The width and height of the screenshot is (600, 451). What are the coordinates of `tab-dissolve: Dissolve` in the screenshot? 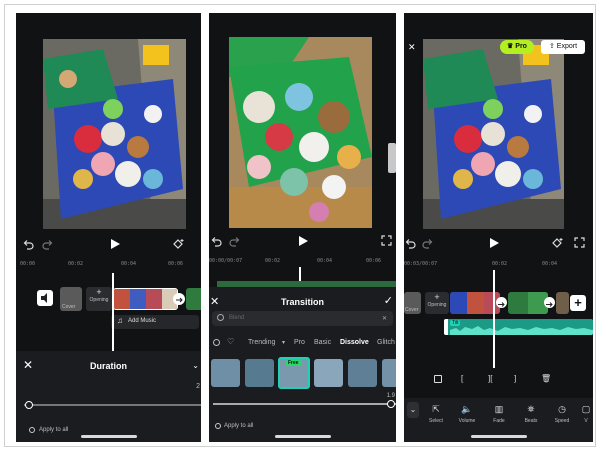 It's located at (354, 342).